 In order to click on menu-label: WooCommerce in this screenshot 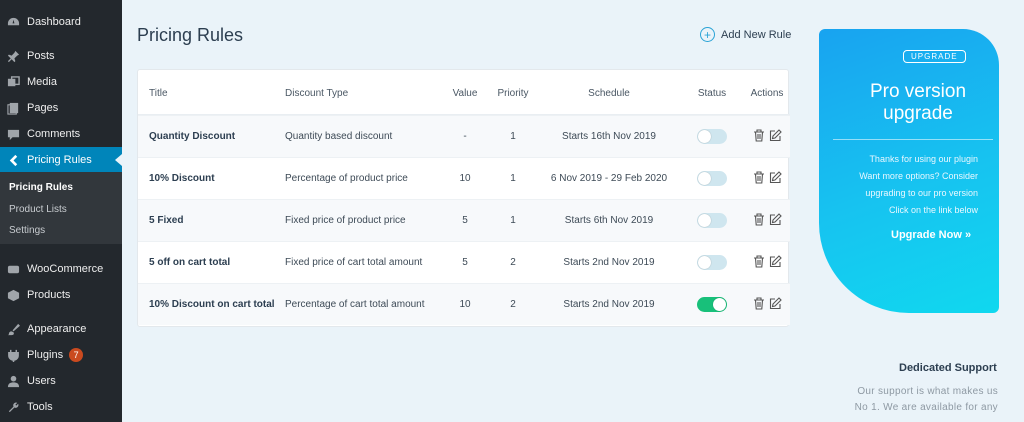, I will do `click(65, 269)`.